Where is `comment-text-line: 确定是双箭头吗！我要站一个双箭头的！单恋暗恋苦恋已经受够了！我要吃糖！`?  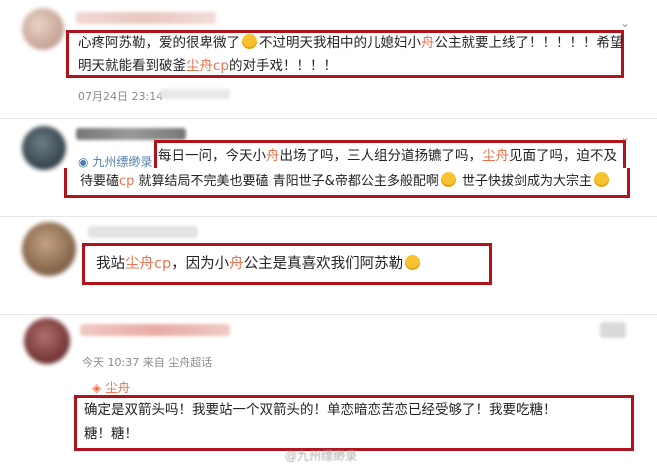 comment-text-line: 确定是双箭头吗！我要站一个双箭头的！单恋暗恋苦恋已经受够了！我要吃糖！ is located at coordinates (320, 410).